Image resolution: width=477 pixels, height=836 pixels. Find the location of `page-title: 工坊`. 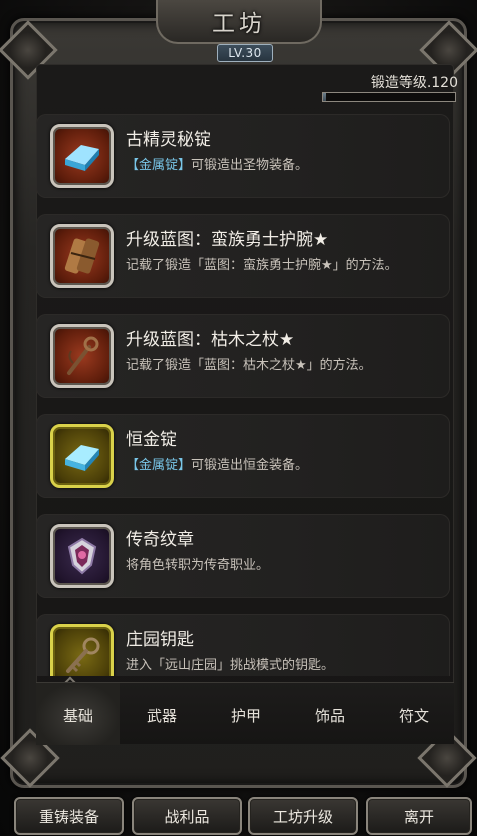

page-title: 工坊 is located at coordinates (239, 24).